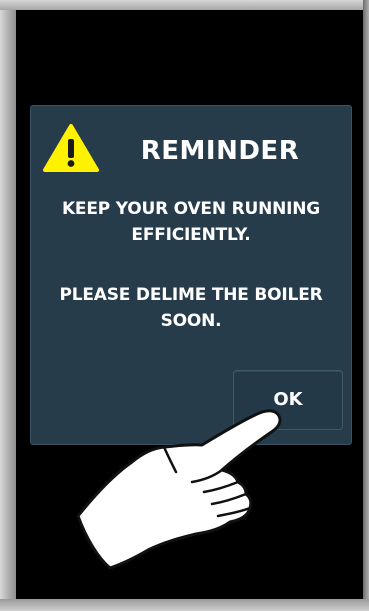 The width and height of the screenshot is (369, 611). I want to click on dialog-message-keep-running: KEEP YOUR OVEN RUNNING EFFICIENTLY., so click(191, 222).